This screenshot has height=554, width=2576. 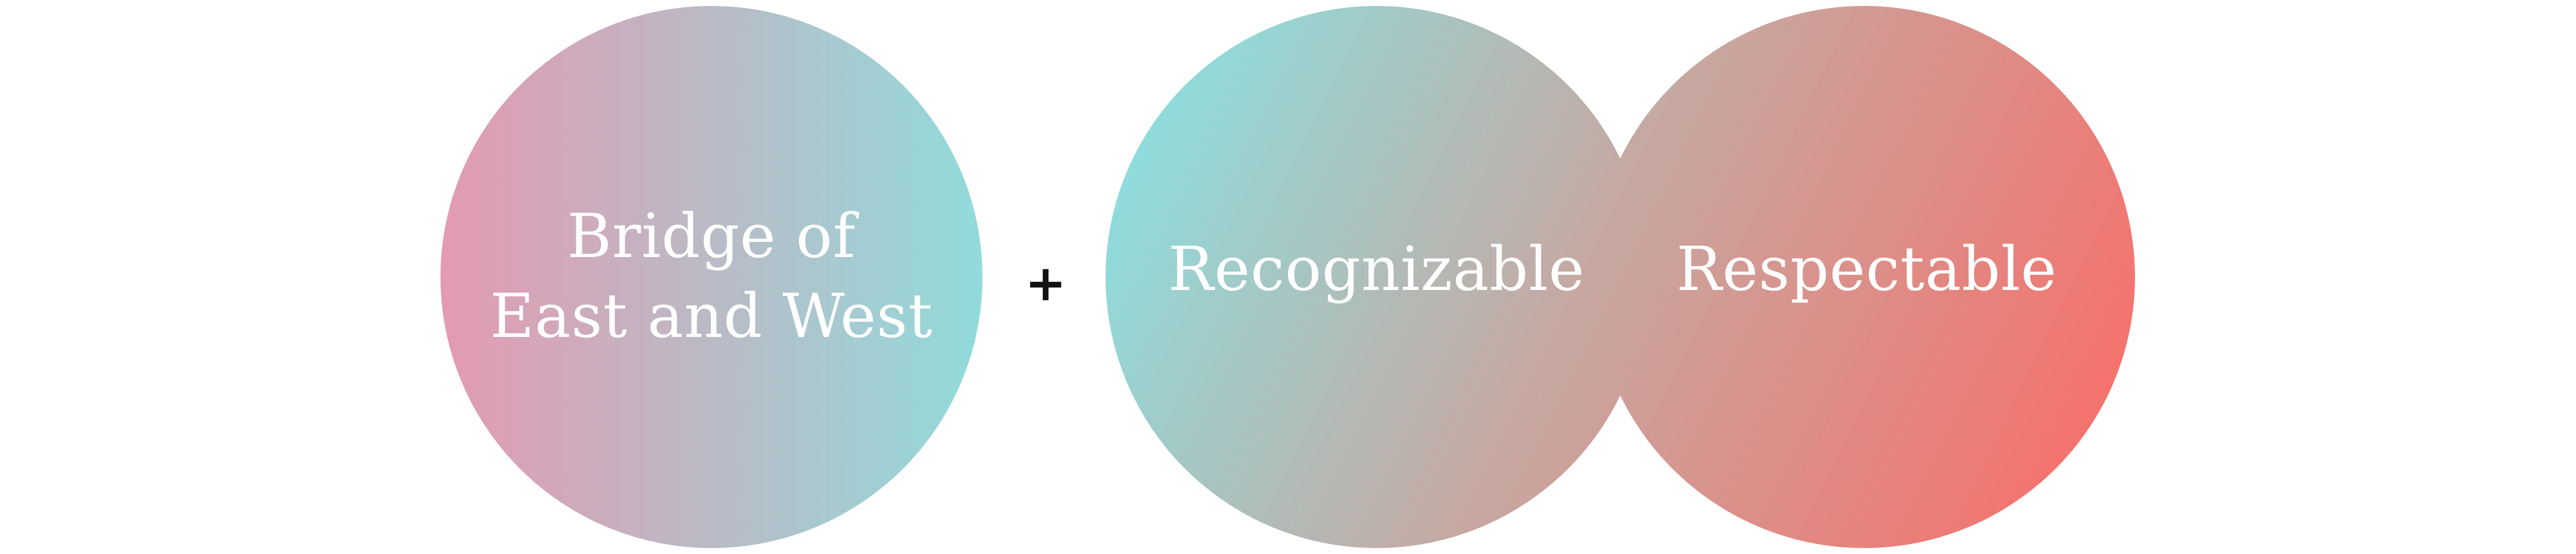 What do you see at coordinates (1377, 269) in the screenshot?
I see `recognizable-label: Recognizable` at bounding box center [1377, 269].